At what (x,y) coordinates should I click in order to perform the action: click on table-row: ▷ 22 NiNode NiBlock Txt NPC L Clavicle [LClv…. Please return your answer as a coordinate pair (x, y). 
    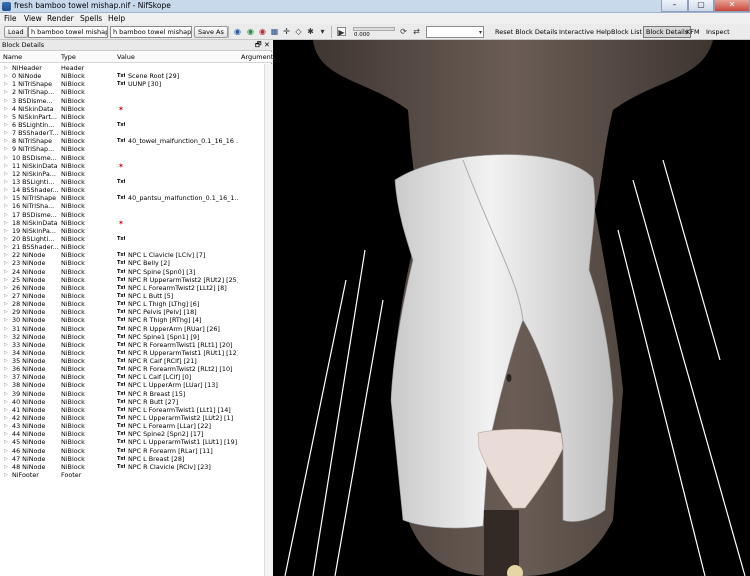
    Looking at the image, I should click on (136, 255).